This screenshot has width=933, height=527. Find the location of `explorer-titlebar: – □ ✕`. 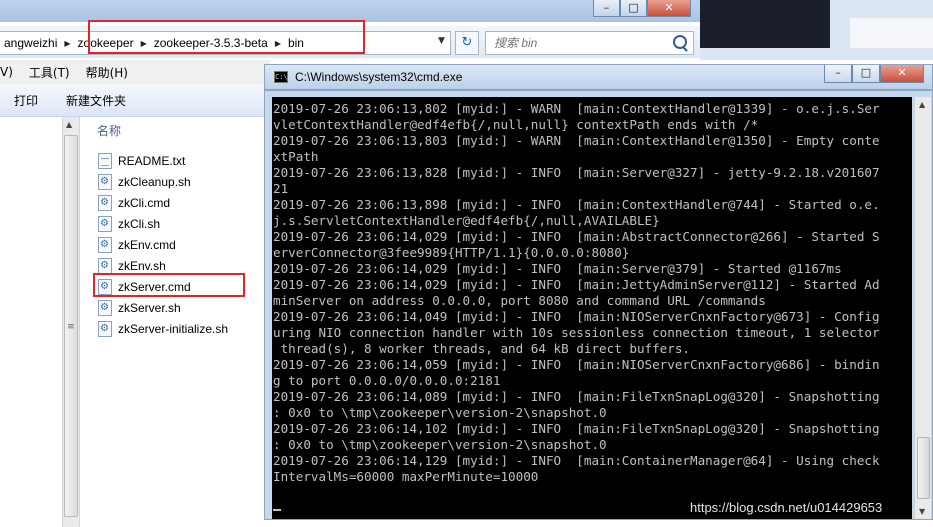

explorer-titlebar: – □ ✕ is located at coordinates (350, 11).